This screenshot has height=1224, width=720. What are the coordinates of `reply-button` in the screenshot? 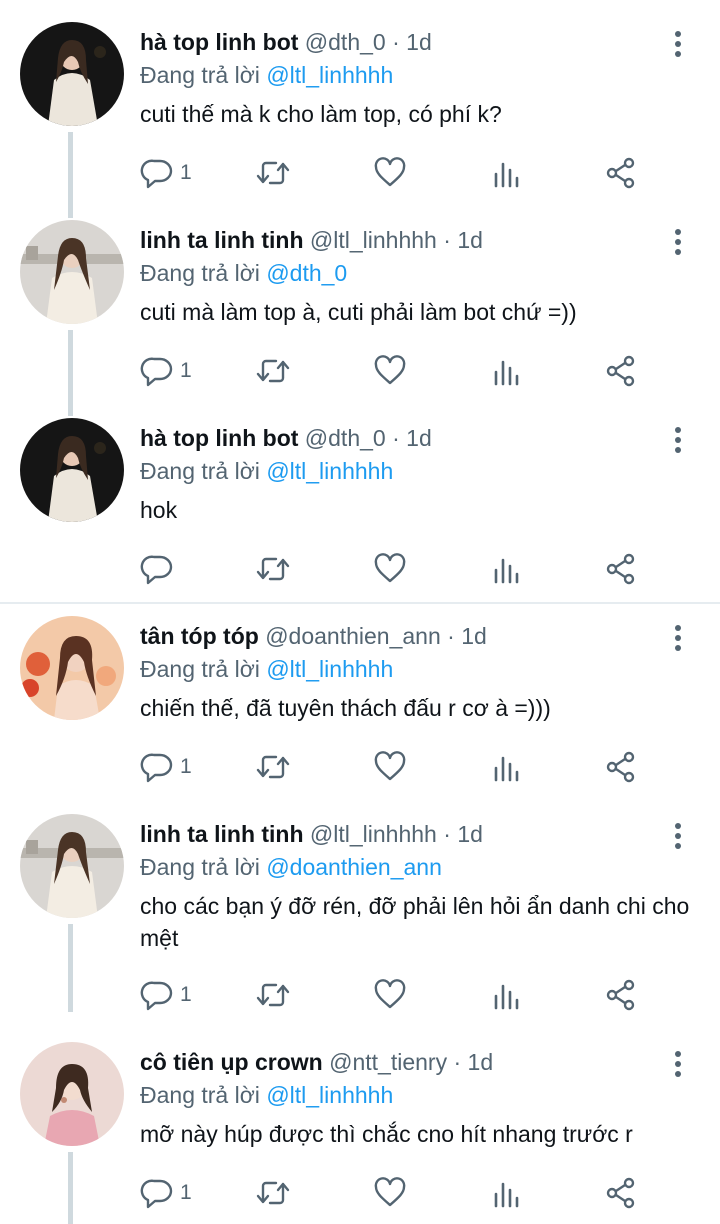 It's located at (160, 569).